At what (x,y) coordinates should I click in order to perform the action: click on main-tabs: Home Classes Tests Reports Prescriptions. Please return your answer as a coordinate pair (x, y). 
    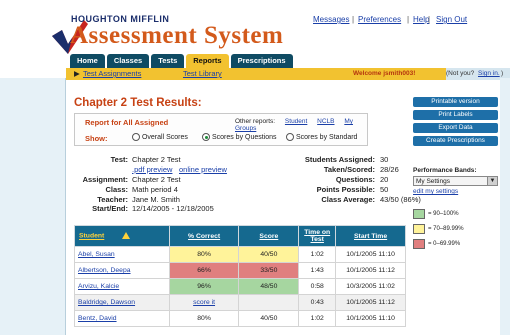
    Looking at the image, I should click on (181, 61).